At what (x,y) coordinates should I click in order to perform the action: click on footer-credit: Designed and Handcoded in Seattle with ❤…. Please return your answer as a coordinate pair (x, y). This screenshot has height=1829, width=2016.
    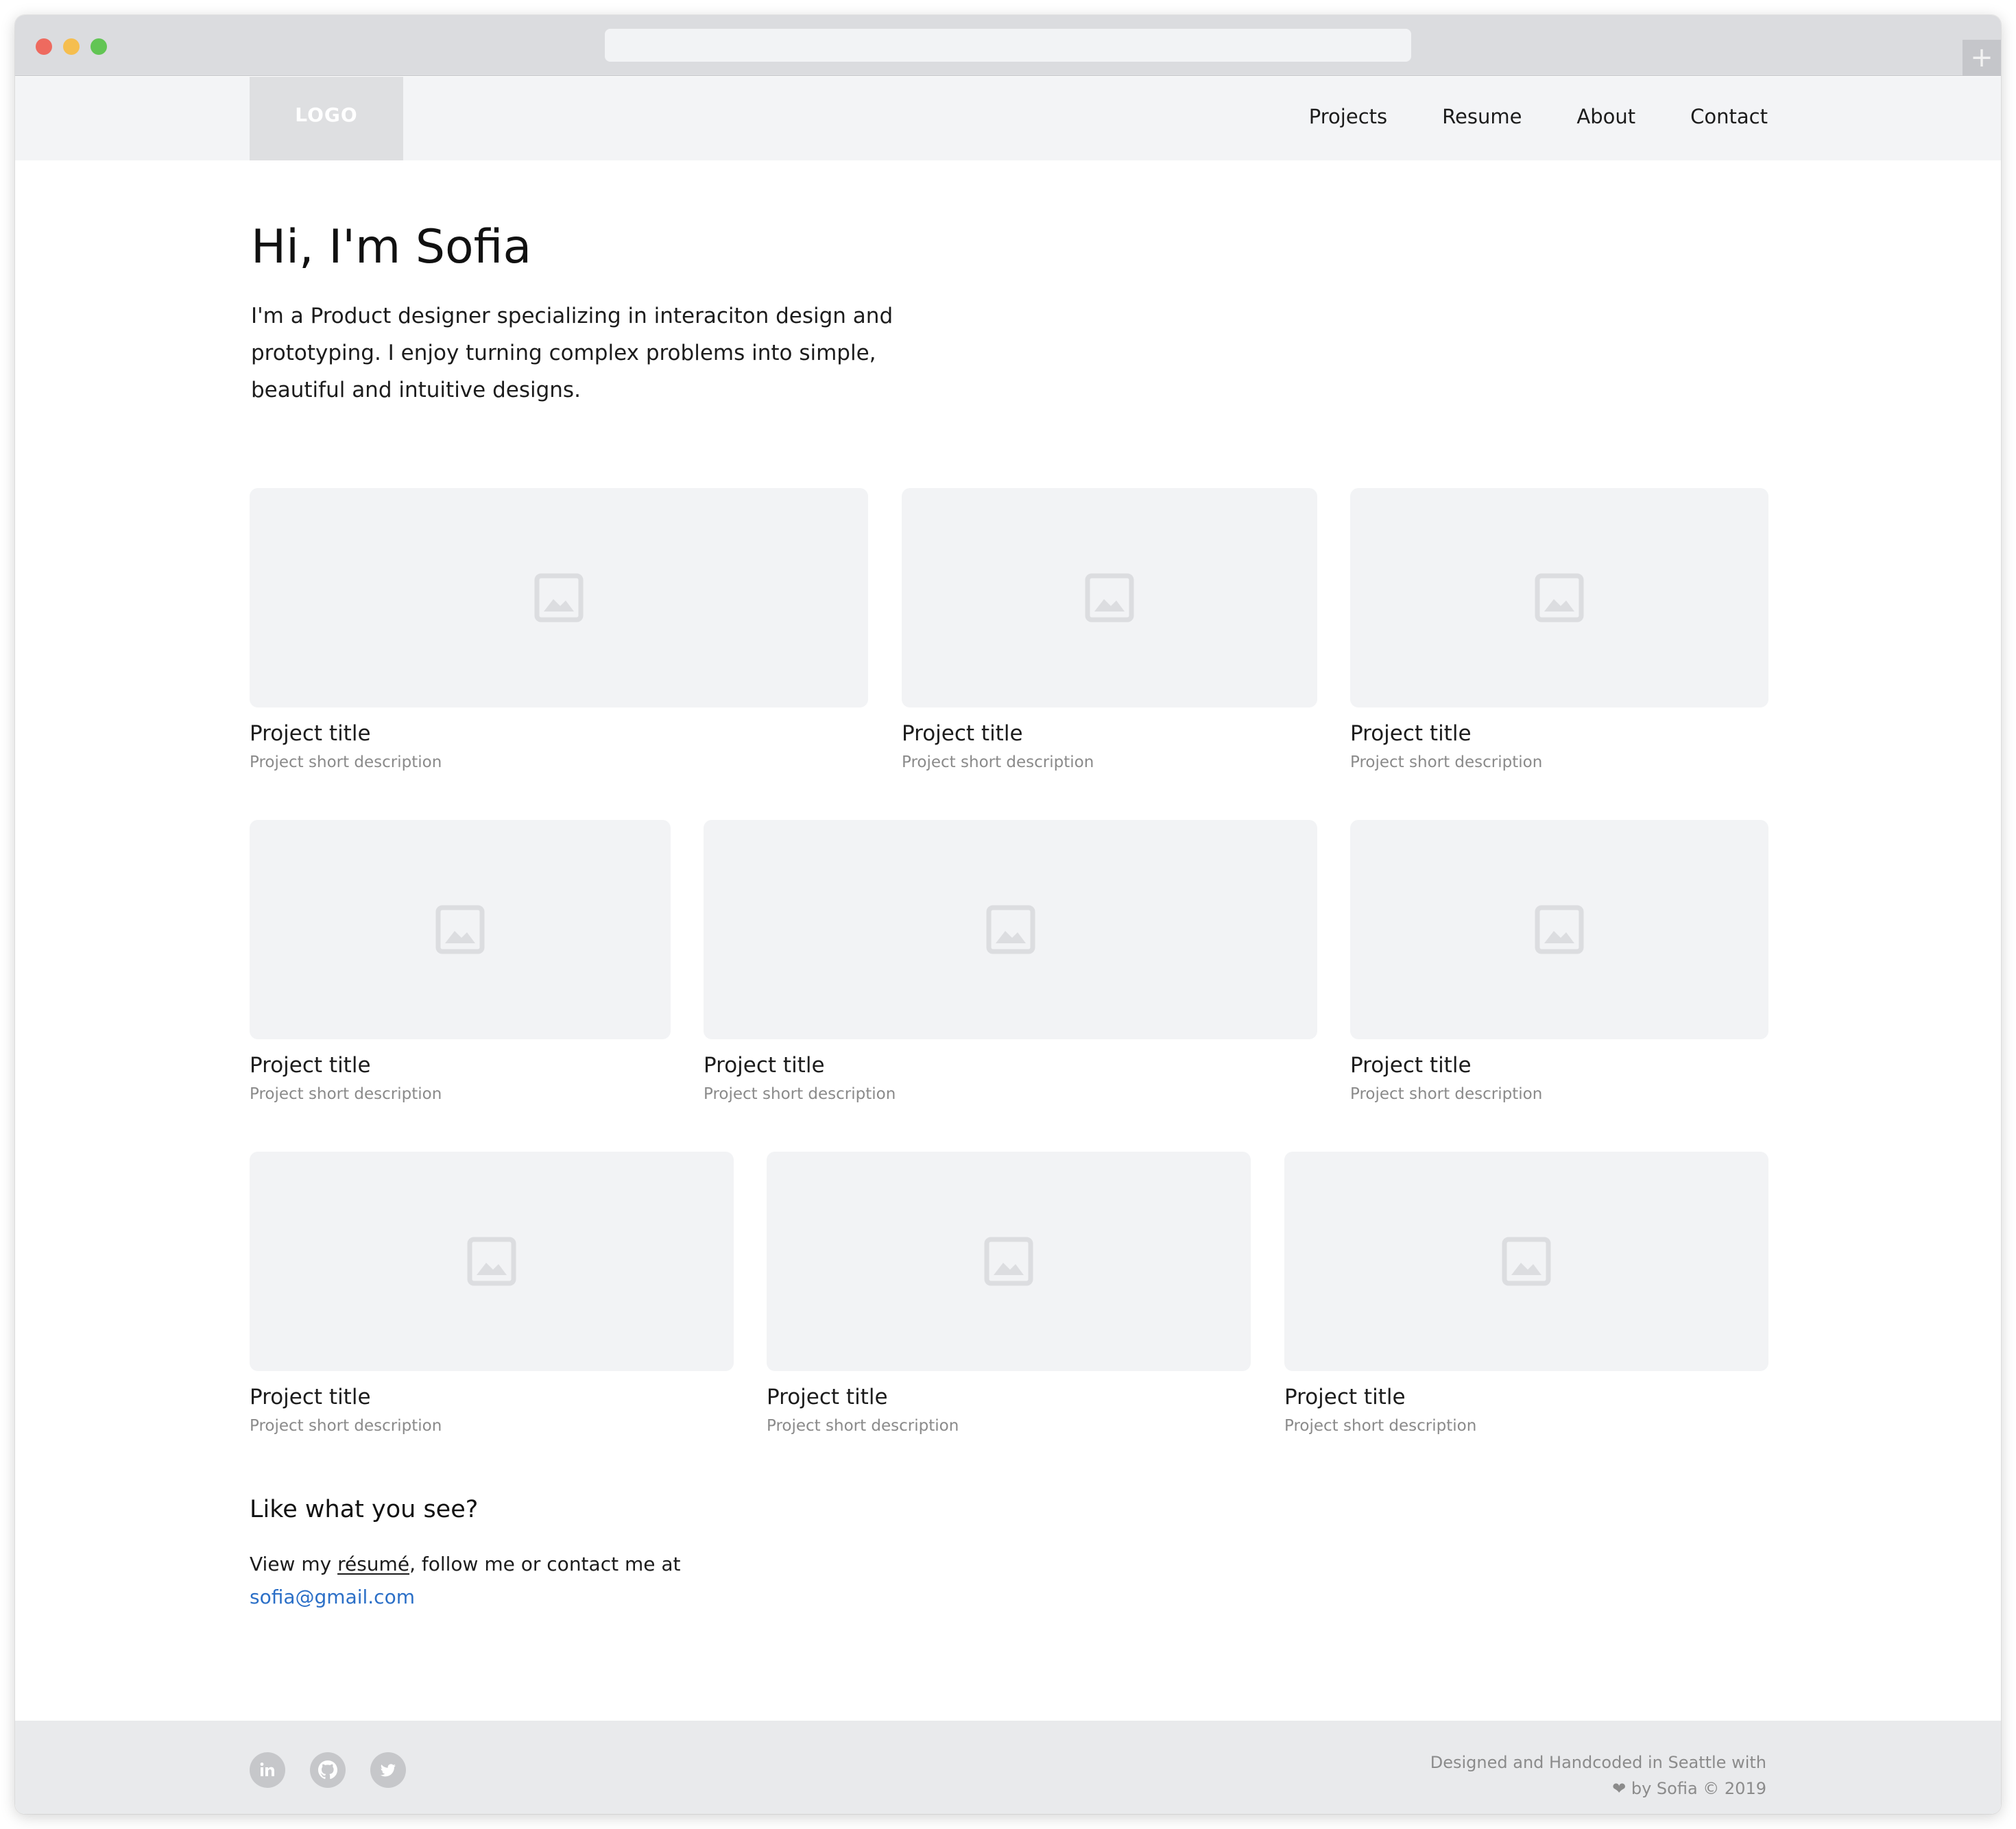
    Looking at the image, I should click on (1598, 1775).